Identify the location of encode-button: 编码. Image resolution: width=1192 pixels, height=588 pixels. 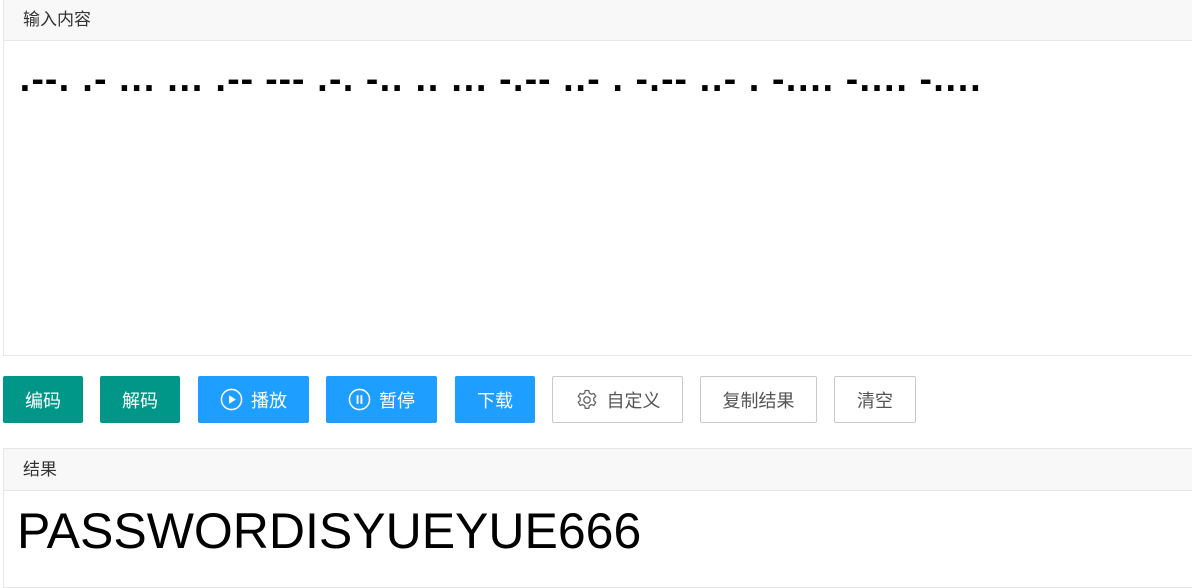
(43, 399).